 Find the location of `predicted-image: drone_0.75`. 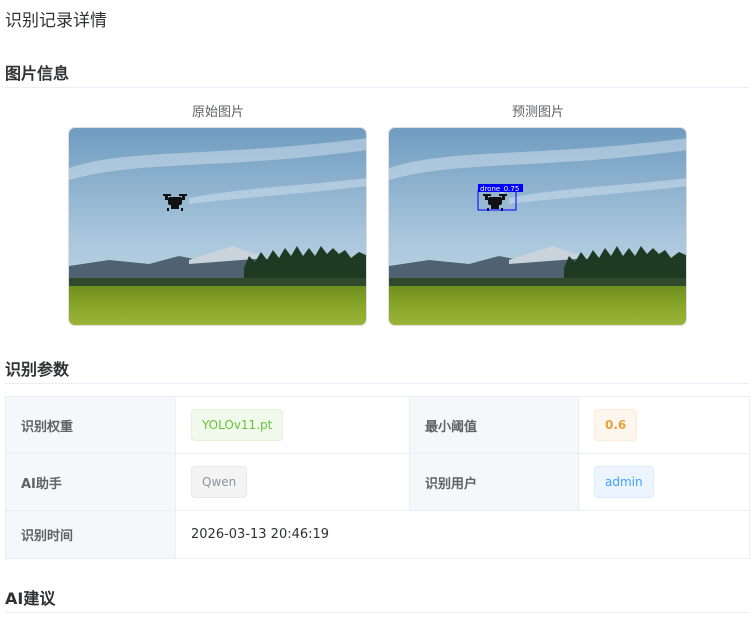

predicted-image: drone_0.75 is located at coordinates (537, 226).